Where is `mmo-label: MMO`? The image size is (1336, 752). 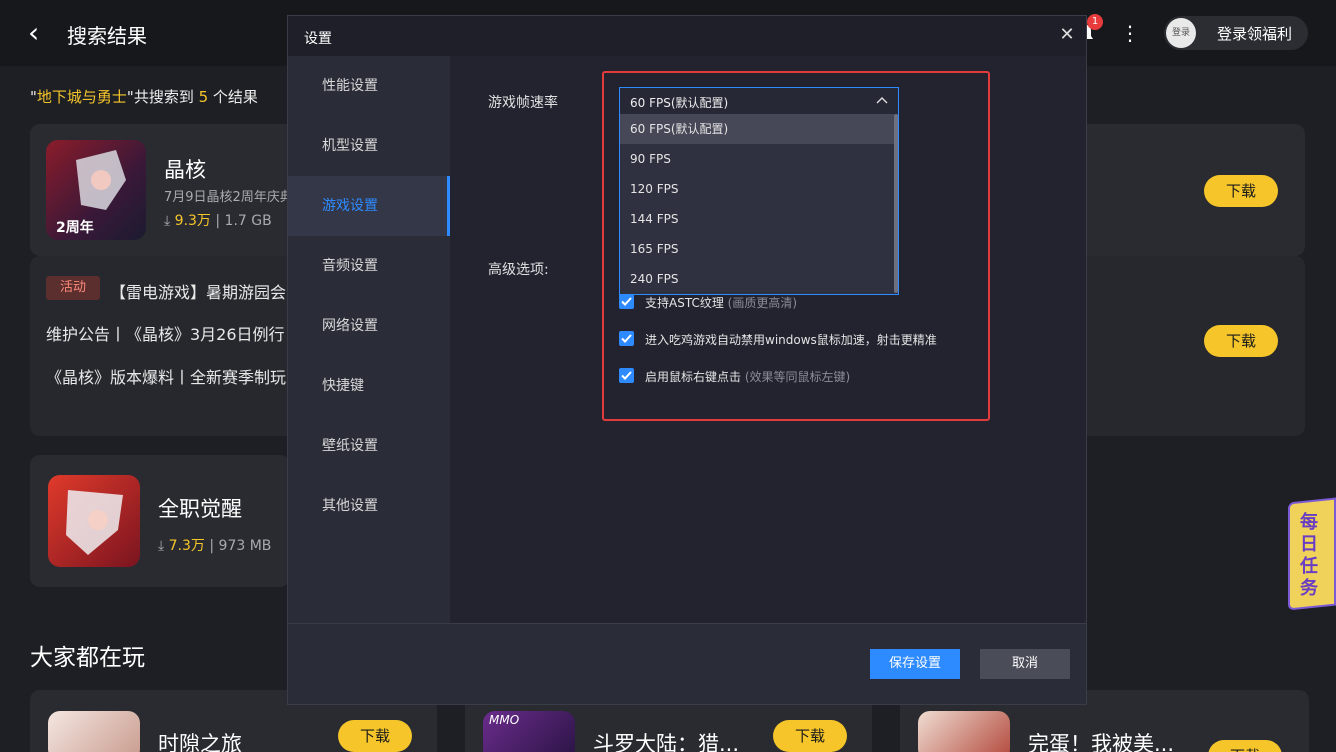 mmo-label: MMO is located at coordinates (504, 720).